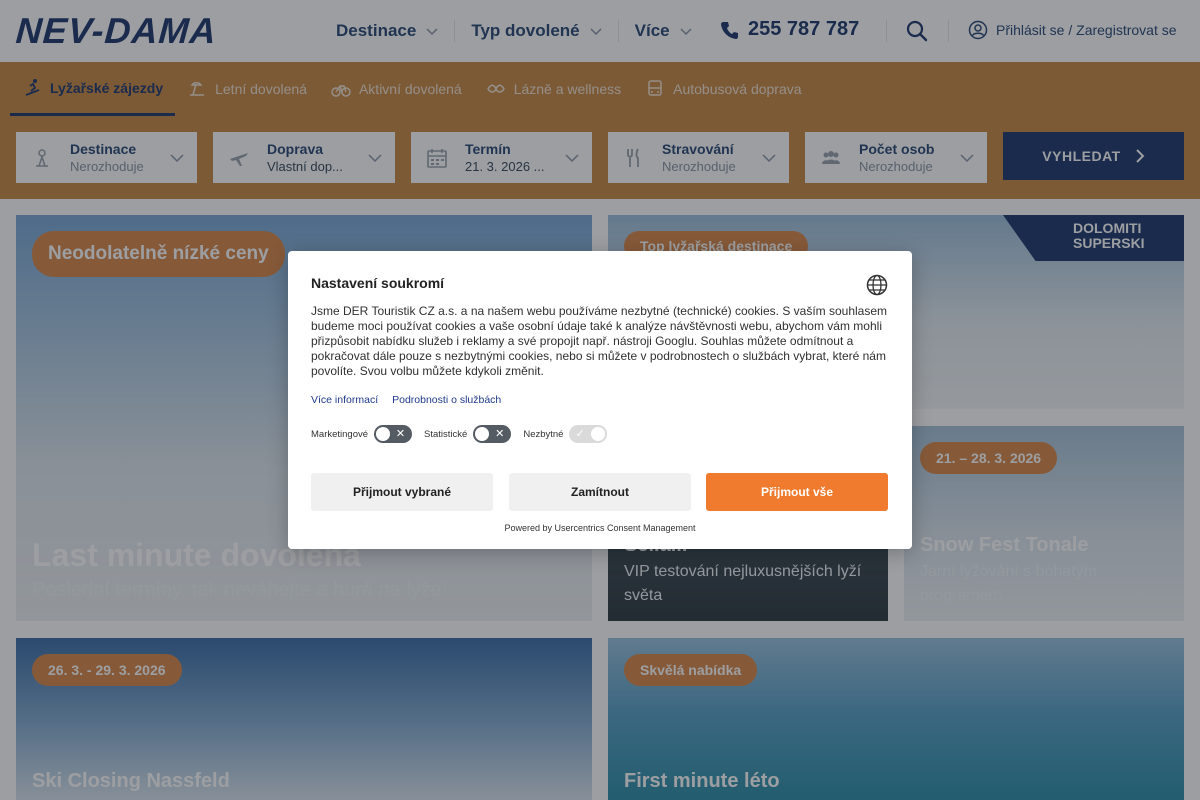 Image resolution: width=1200 pixels, height=800 pixels. Describe the element at coordinates (378, 283) in the screenshot. I see `dialog-title: Nastavení soukromí` at that location.